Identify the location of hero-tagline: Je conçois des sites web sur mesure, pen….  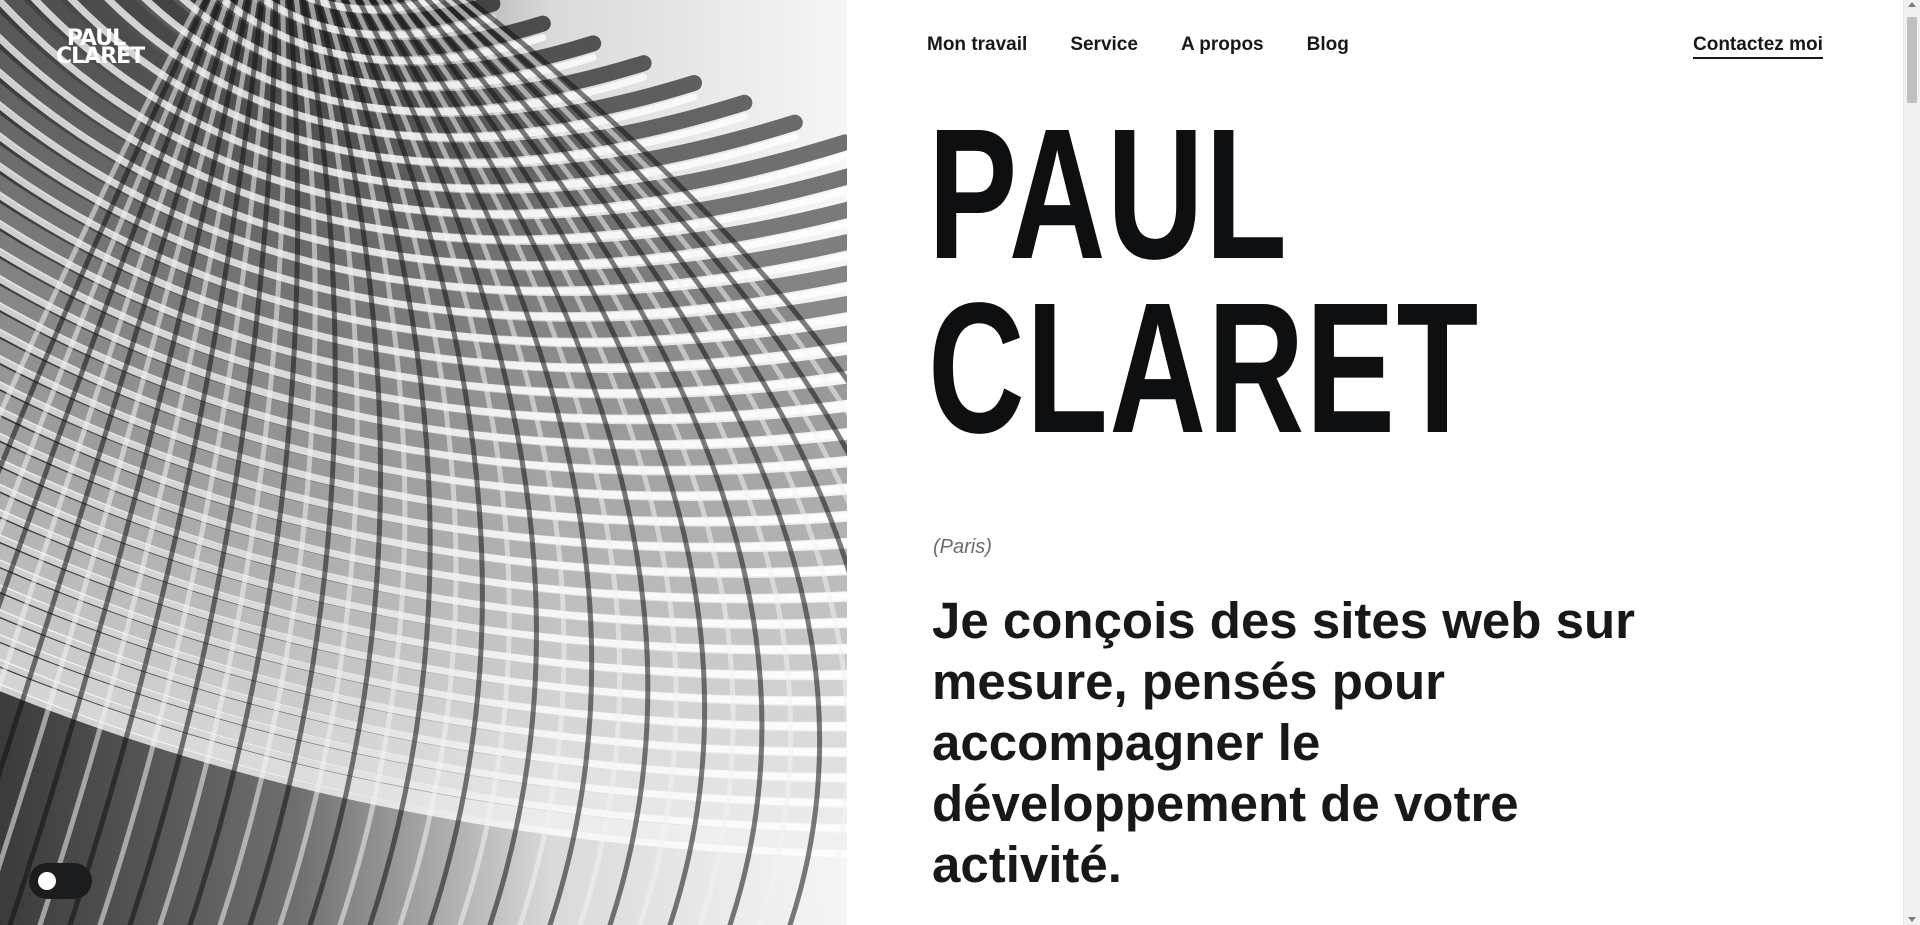
(1283, 742).